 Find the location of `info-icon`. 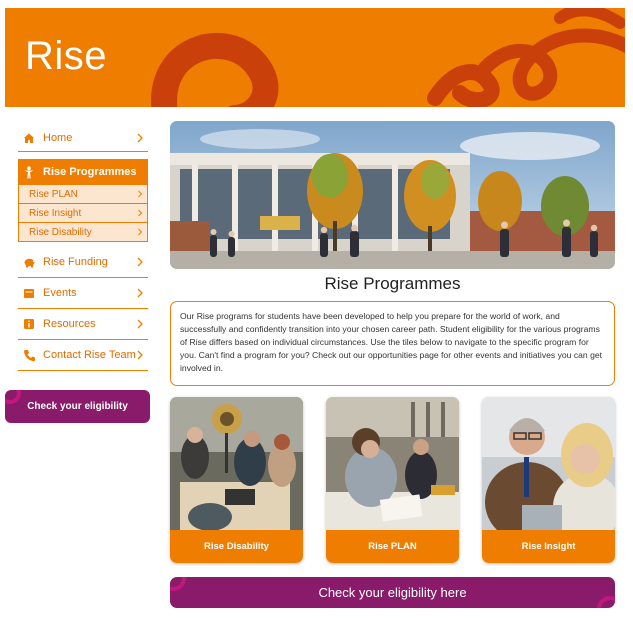

info-icon is located at coordinates (29, 324).